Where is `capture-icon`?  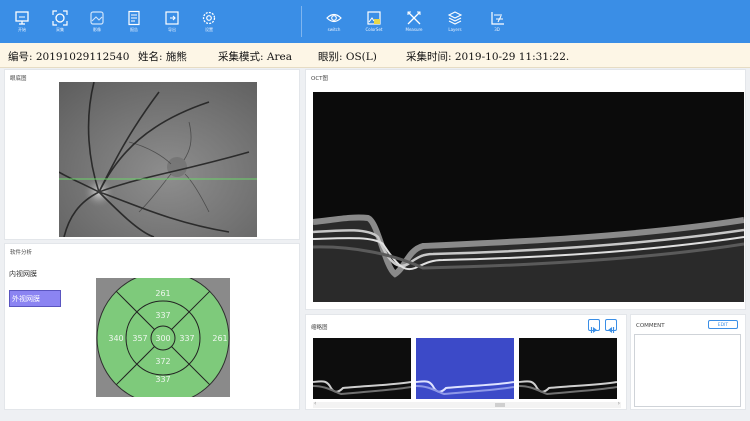
capture-icon is located at coordinates (60, 18).